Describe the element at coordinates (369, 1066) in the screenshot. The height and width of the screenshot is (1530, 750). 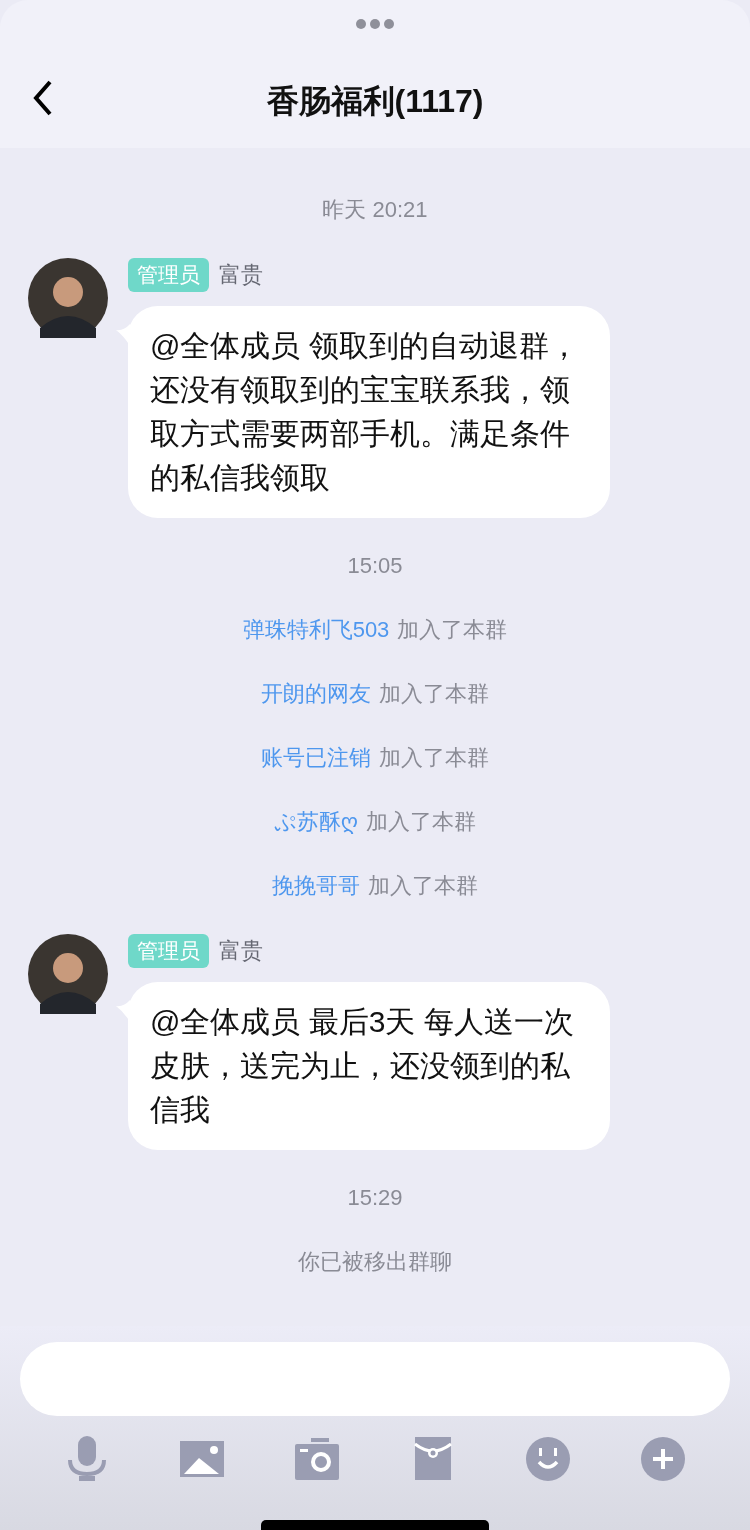
I see `message-bubble: @全体成员 最后3天 每人送一次皮肤，送完为止，还没领到的私信我` at that location.